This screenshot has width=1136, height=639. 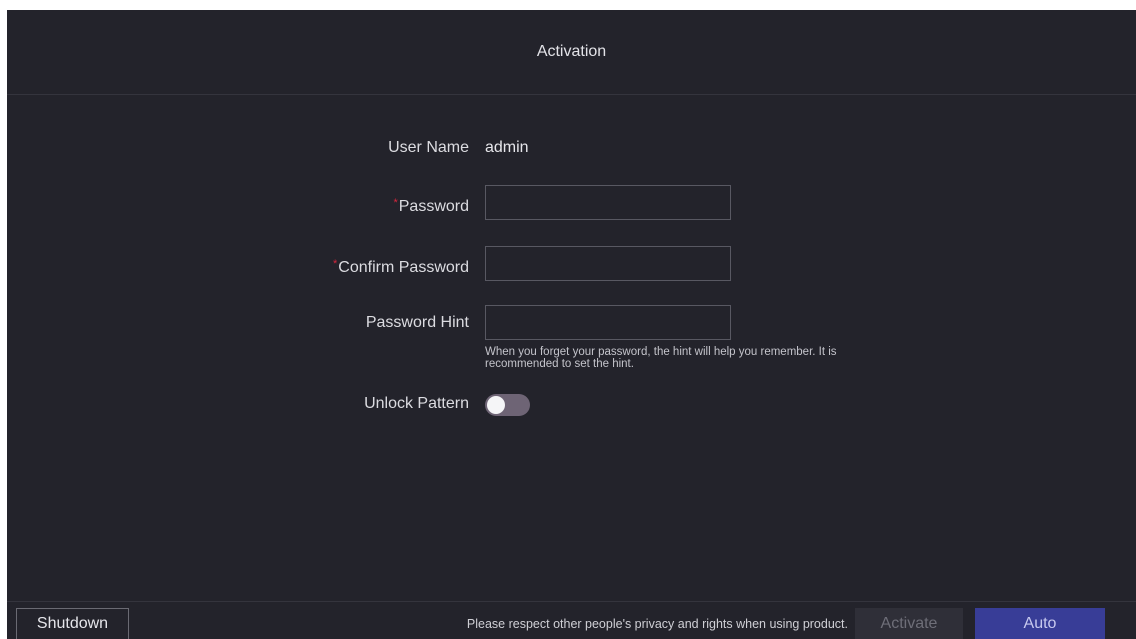 I want to click on title-bar: Activation, so click(x=571, y=52).